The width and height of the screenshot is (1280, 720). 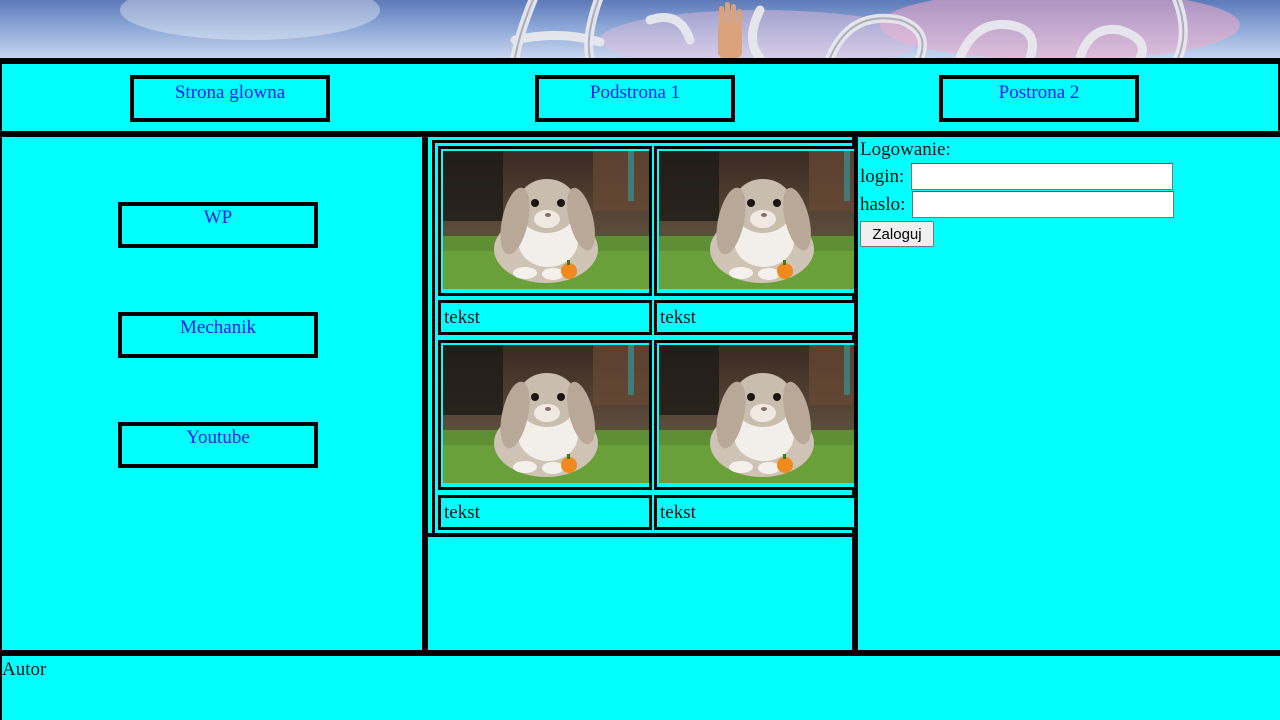 What do you see at coordinates (218, 225) in the screenshot?
I see `sidebar-link-wp: WP` at bounding box center [218, 225].